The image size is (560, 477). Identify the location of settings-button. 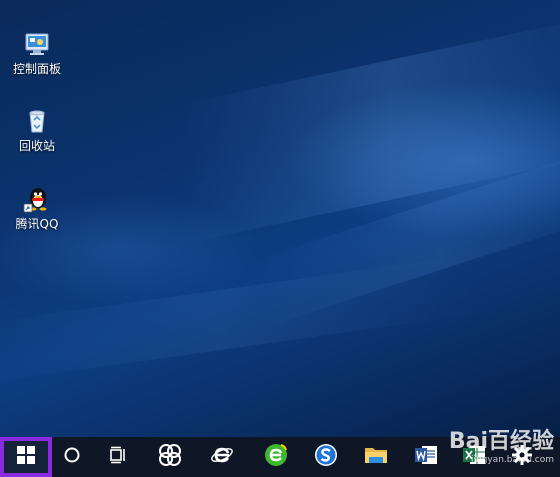
(522, 457).